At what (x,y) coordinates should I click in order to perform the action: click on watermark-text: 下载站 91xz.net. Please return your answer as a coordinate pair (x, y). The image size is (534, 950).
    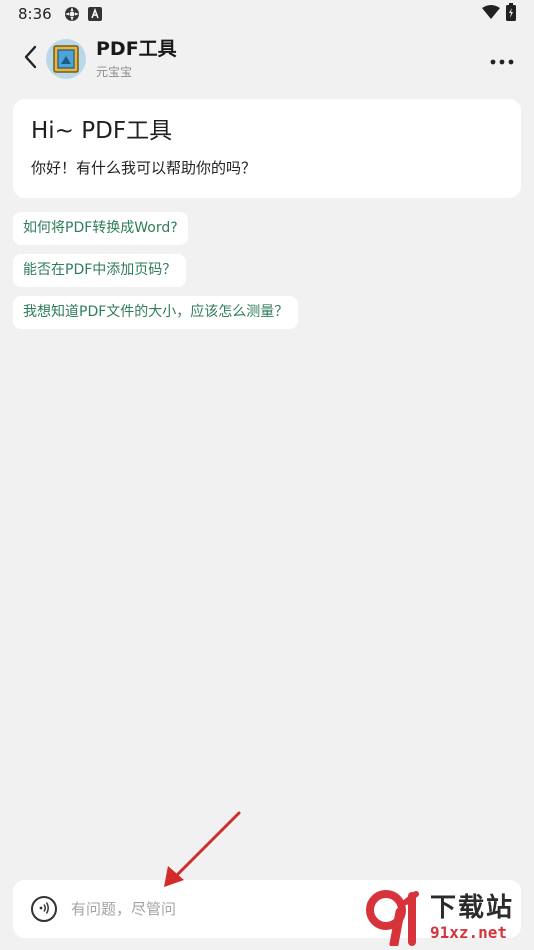
    Looking at the image, I should click on (472, 918).